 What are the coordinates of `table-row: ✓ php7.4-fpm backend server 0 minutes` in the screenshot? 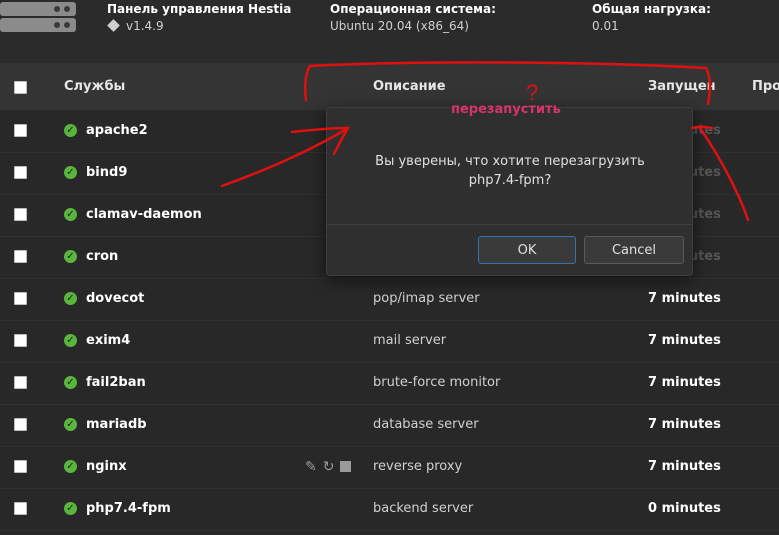 It's located at (389, 509).